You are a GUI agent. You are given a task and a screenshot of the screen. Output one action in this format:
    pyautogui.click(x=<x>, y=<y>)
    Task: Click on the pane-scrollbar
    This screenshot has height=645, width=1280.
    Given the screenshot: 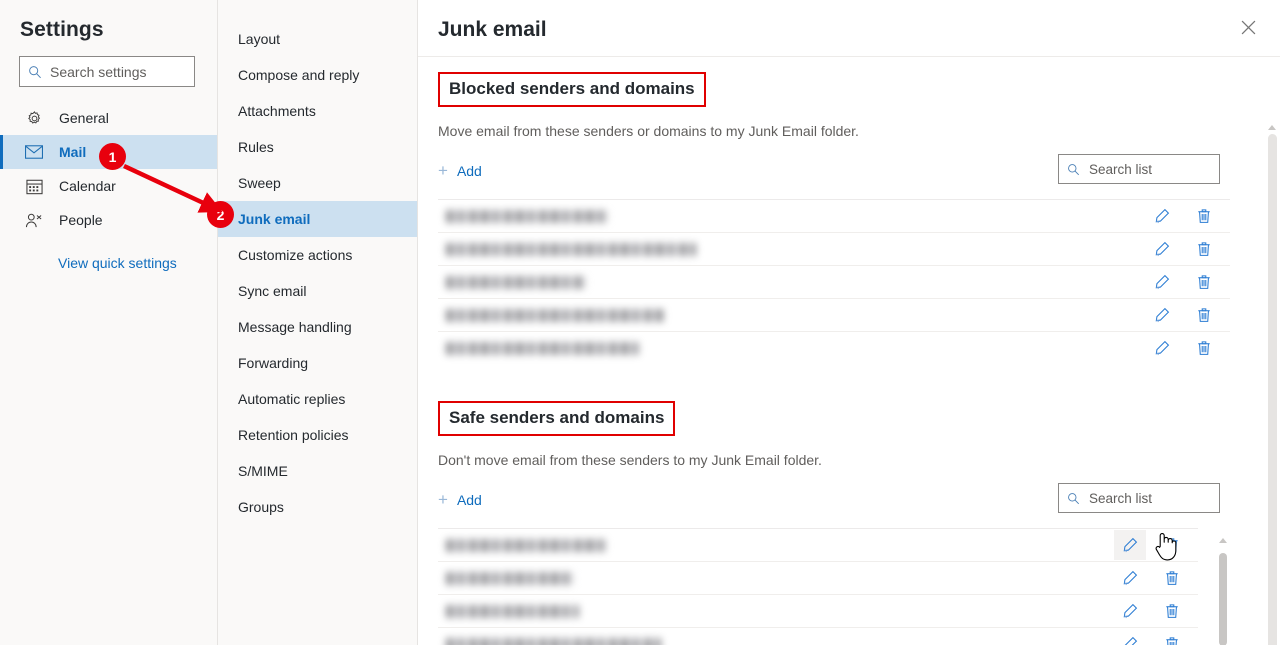 What is the action you would take?
    pyautogui.click(x=1272, y=379)
    